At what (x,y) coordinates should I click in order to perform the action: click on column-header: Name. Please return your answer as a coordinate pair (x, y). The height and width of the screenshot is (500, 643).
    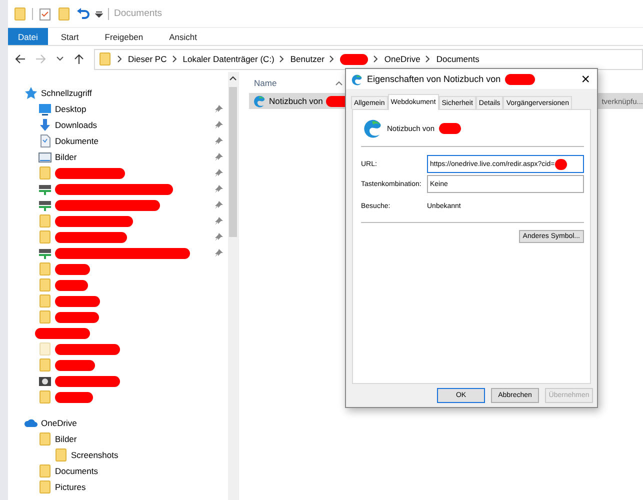
    Looking at the image, I should click on (265, 83).